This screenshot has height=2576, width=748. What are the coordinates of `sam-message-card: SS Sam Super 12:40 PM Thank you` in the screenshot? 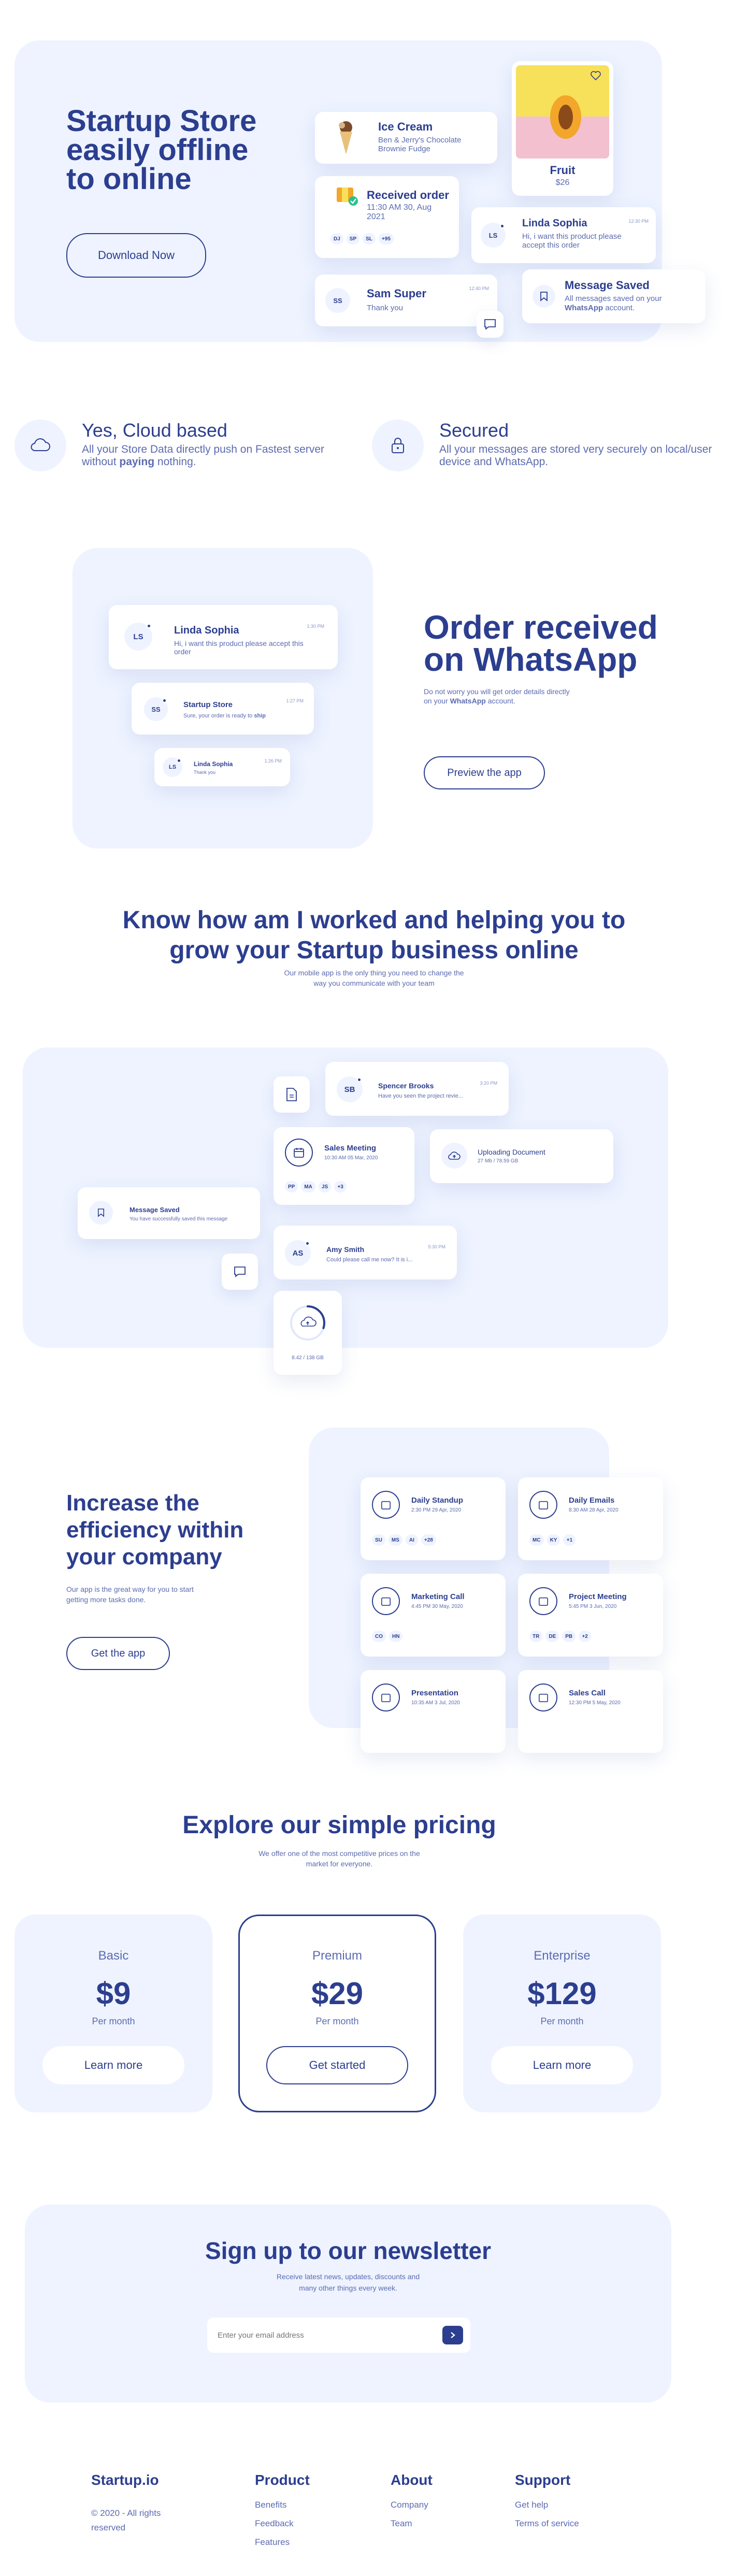 It's located at (406, 300).